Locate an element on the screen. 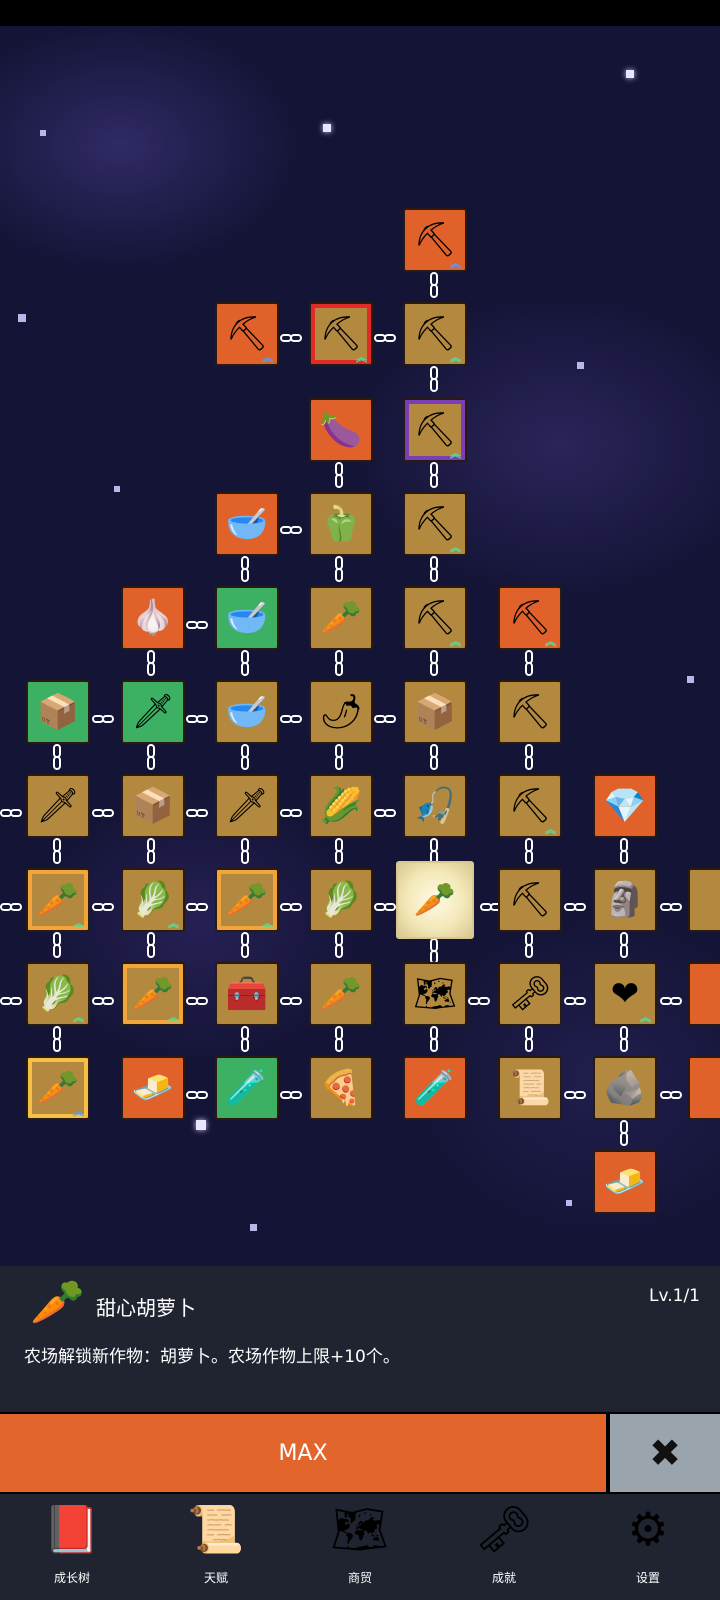 This screenshot has height=1600, width=720. skill-node: 🍆 is located at coordinates (341, 430).